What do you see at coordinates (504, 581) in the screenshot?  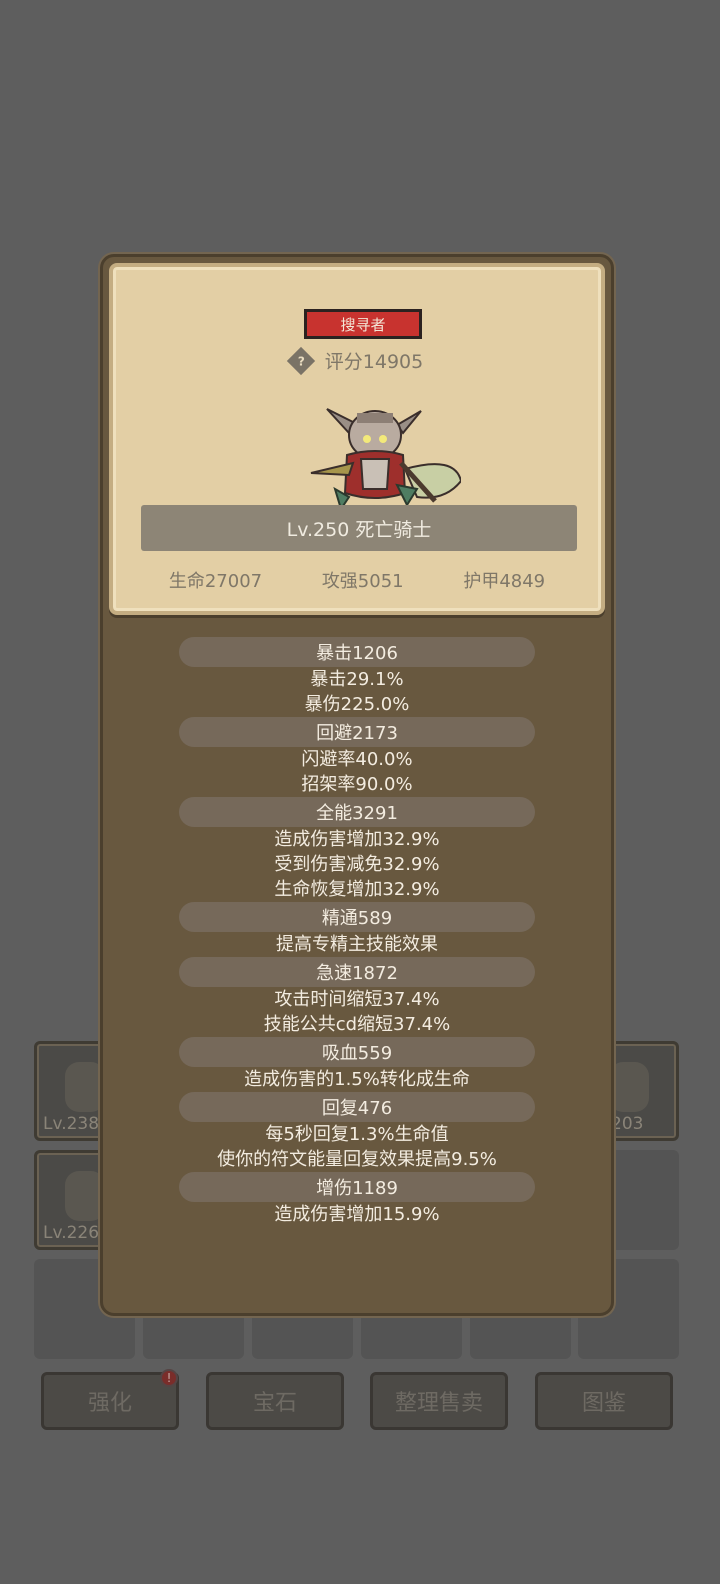 I see `base-stat-armor: 护甲4849` at bounding box center [504, 581].